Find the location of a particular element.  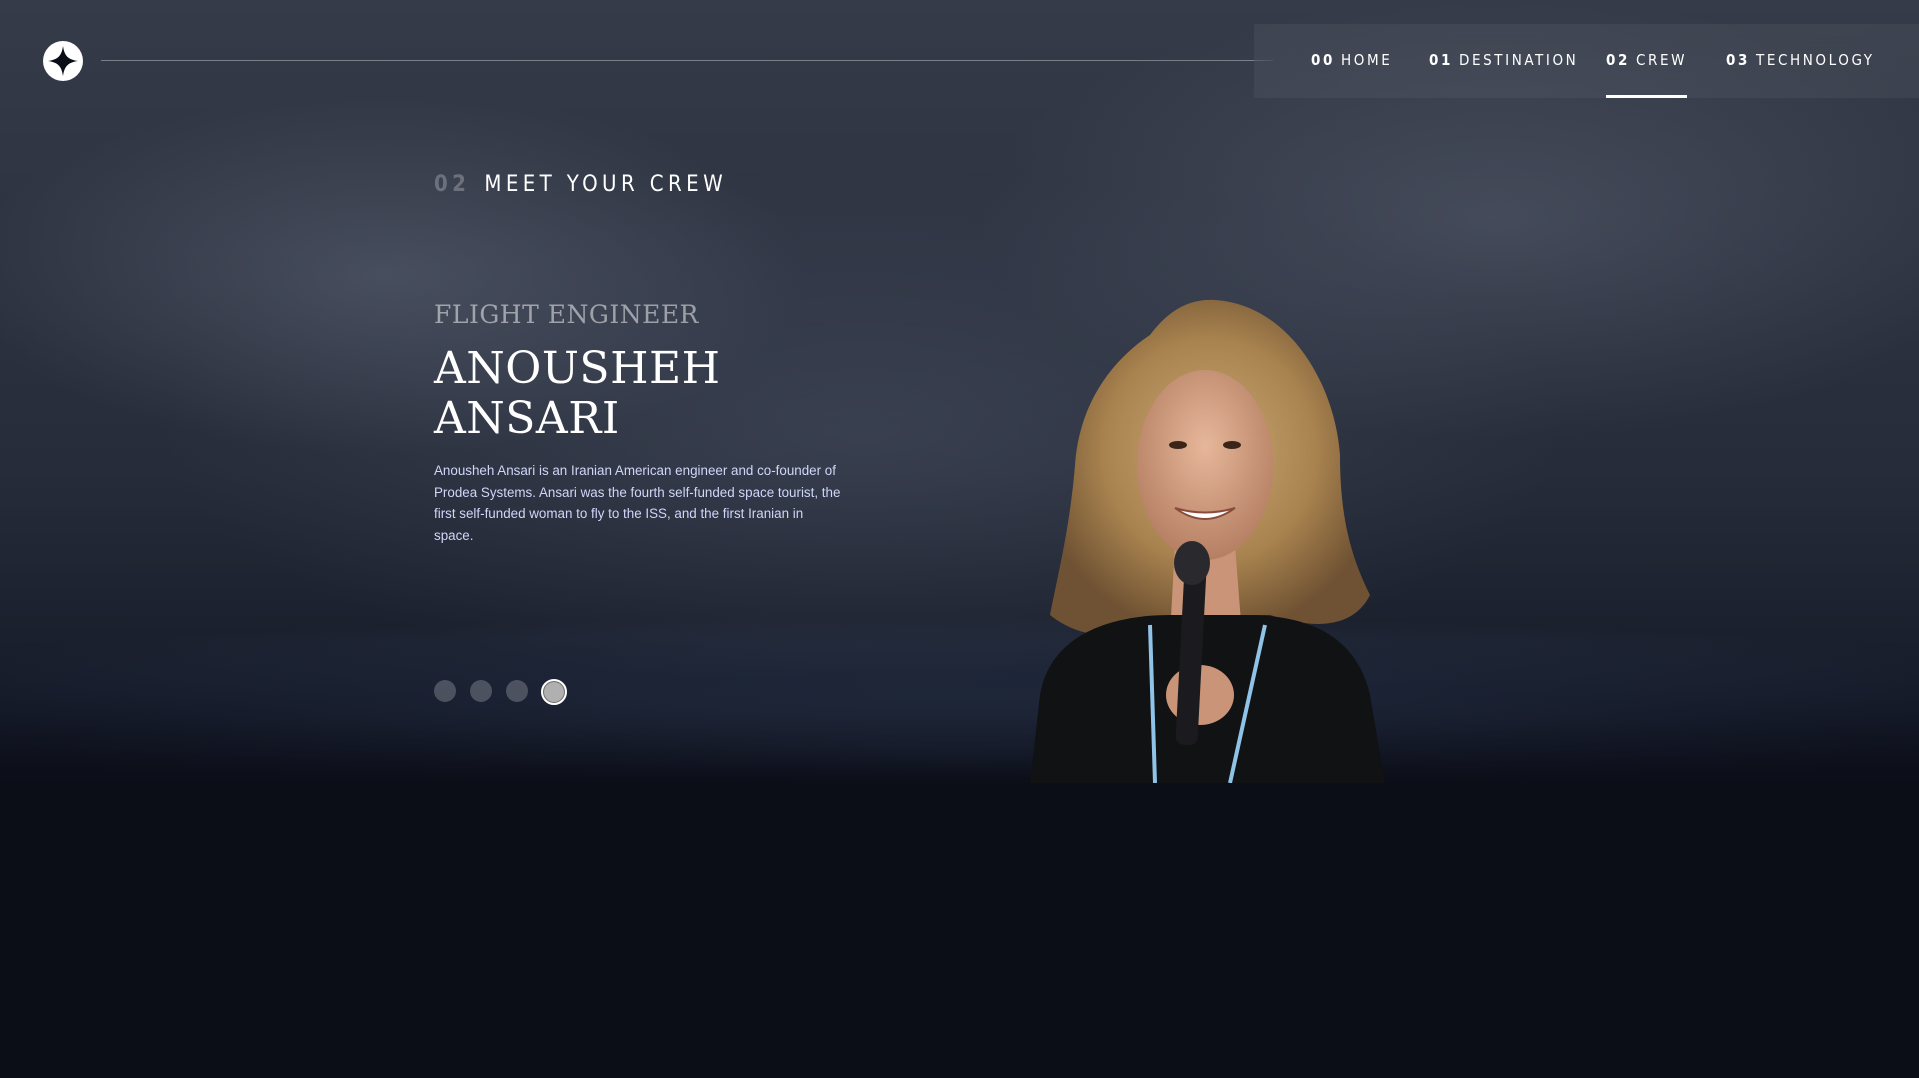

section-heading: 02 MEET YOUR CREW is located at coordinates (580, 184).